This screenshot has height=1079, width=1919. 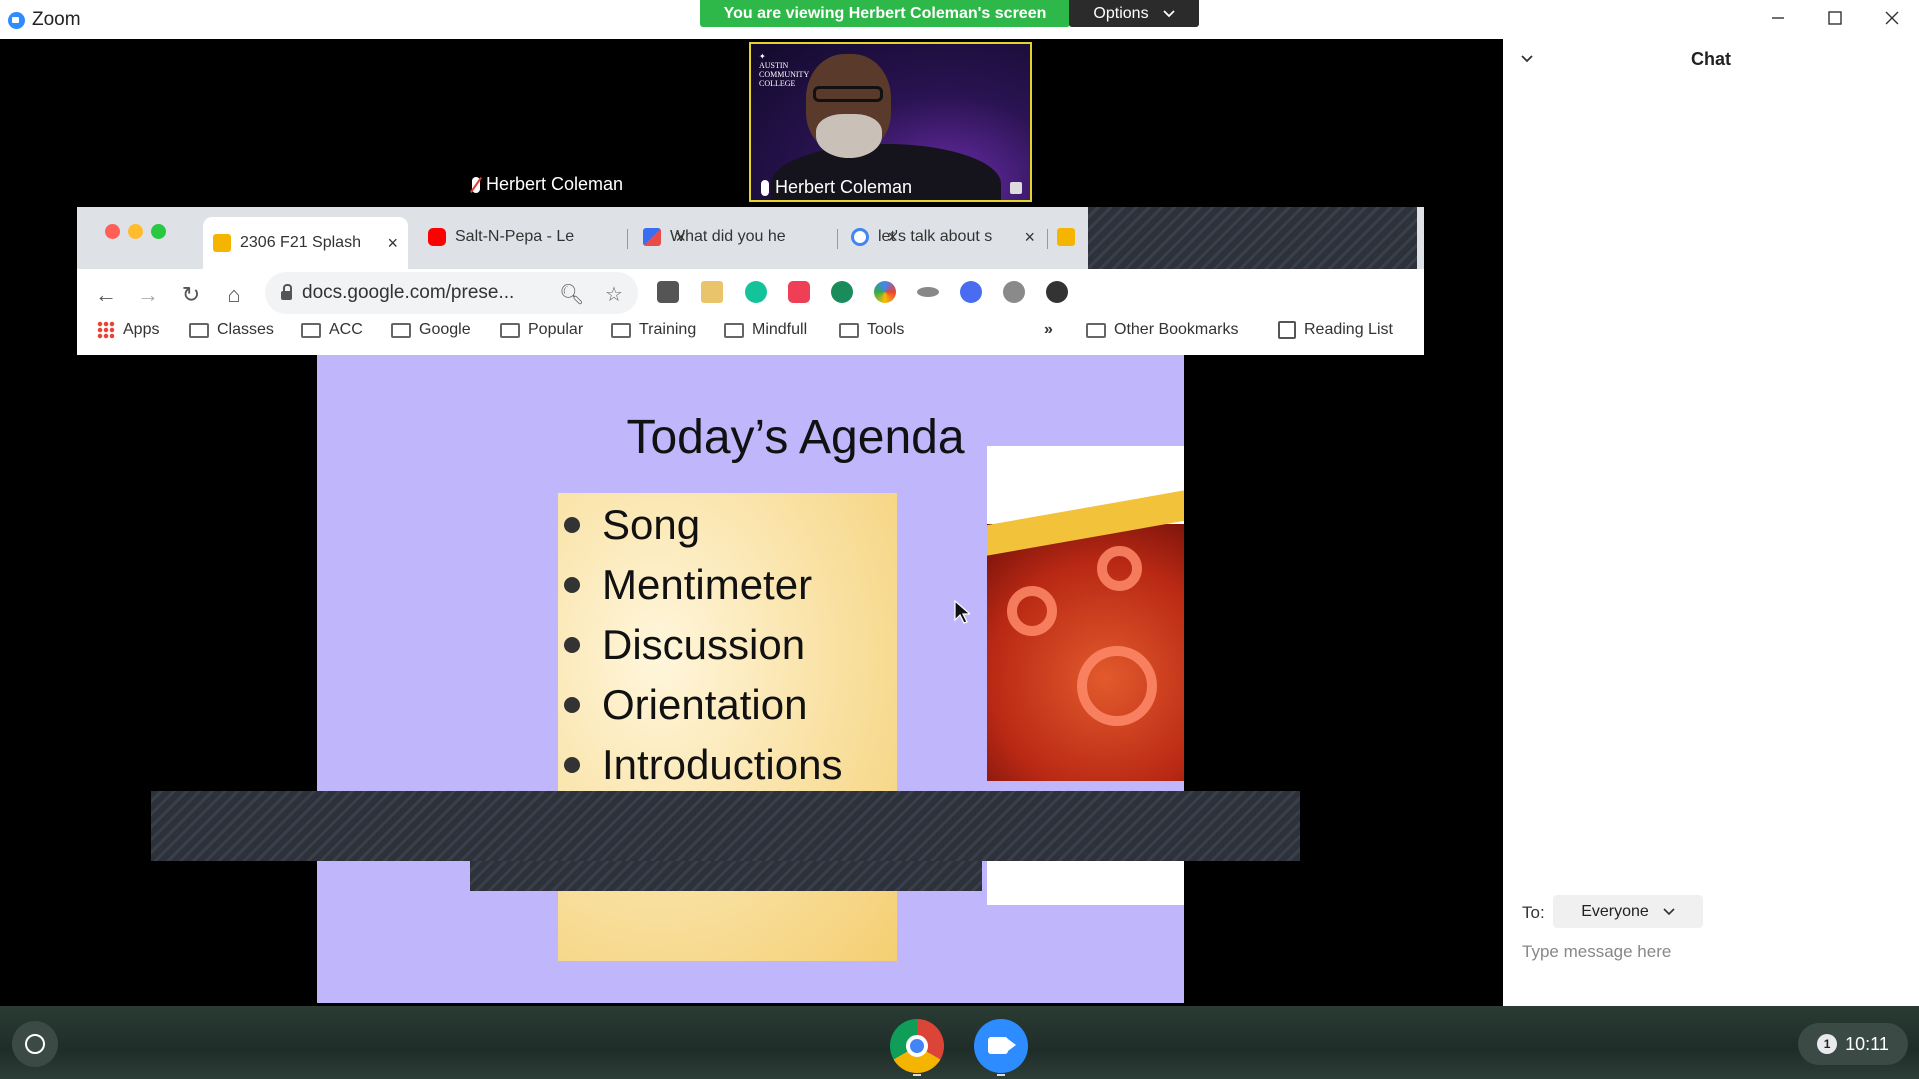 I want to click on notification-count: 1, so click(x=1827, y=1044).